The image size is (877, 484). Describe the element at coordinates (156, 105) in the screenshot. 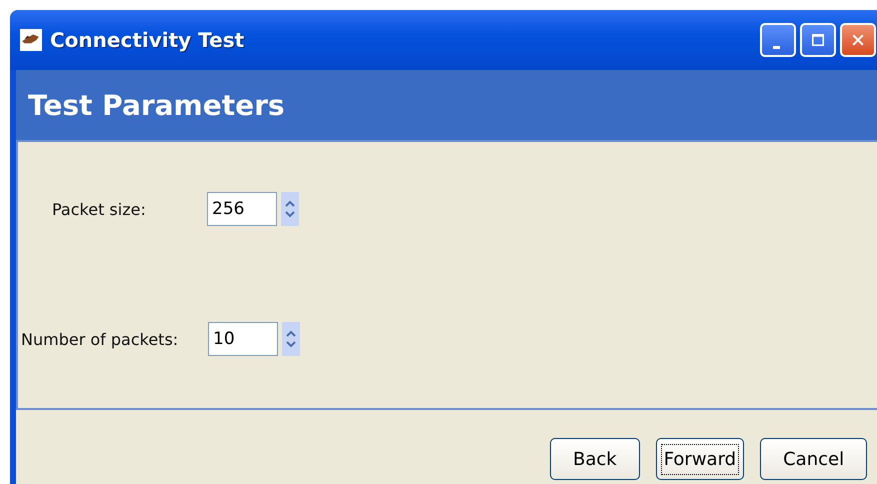

I see `page-heading: Test Parameters` at that location.